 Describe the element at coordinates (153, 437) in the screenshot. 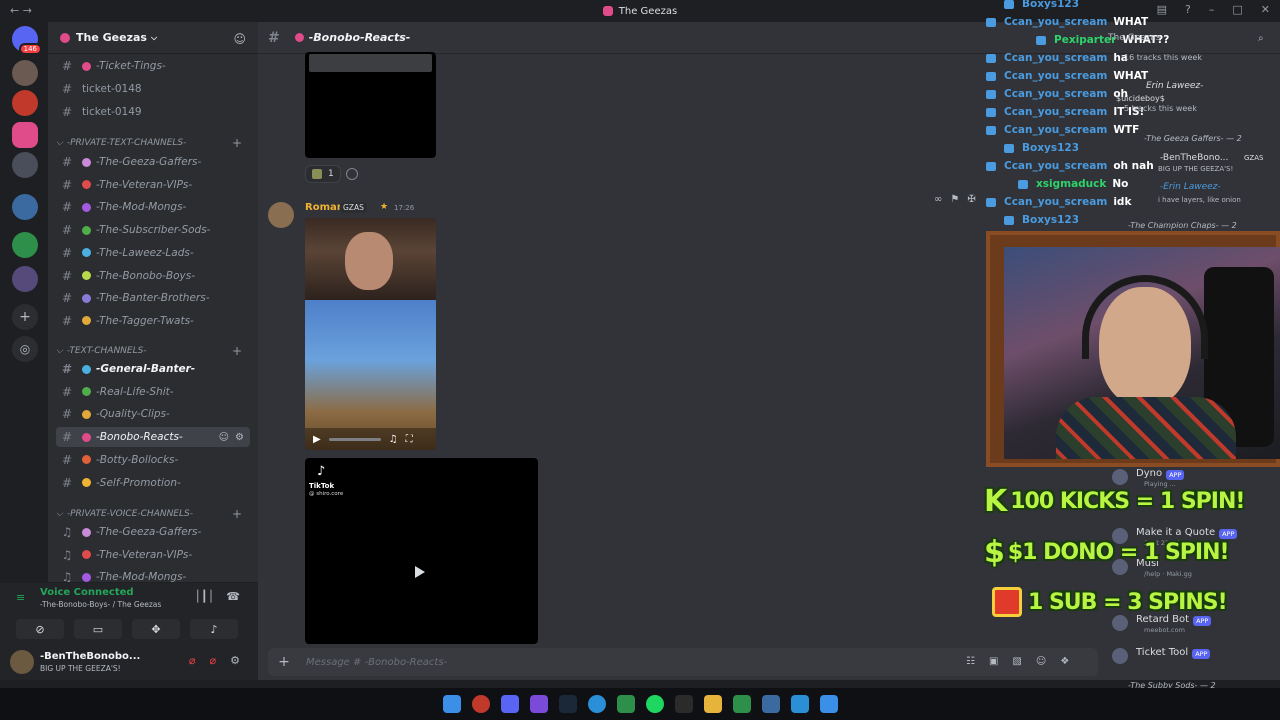

I see `channel-item: # -Bonobo-Reacts- ☺ ⚙` at that location.